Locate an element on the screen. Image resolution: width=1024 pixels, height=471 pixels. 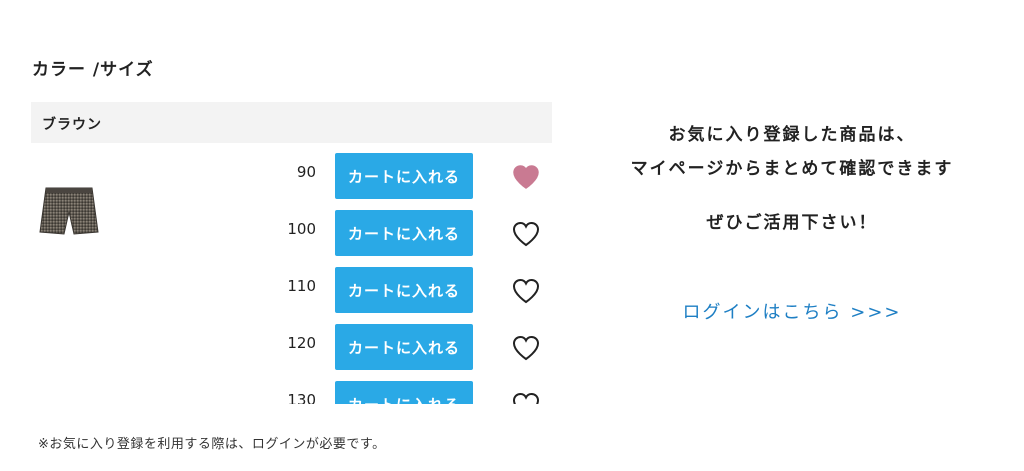
message-line-2: マイページからまとめて確認できます is located at coordinates (792, 169).